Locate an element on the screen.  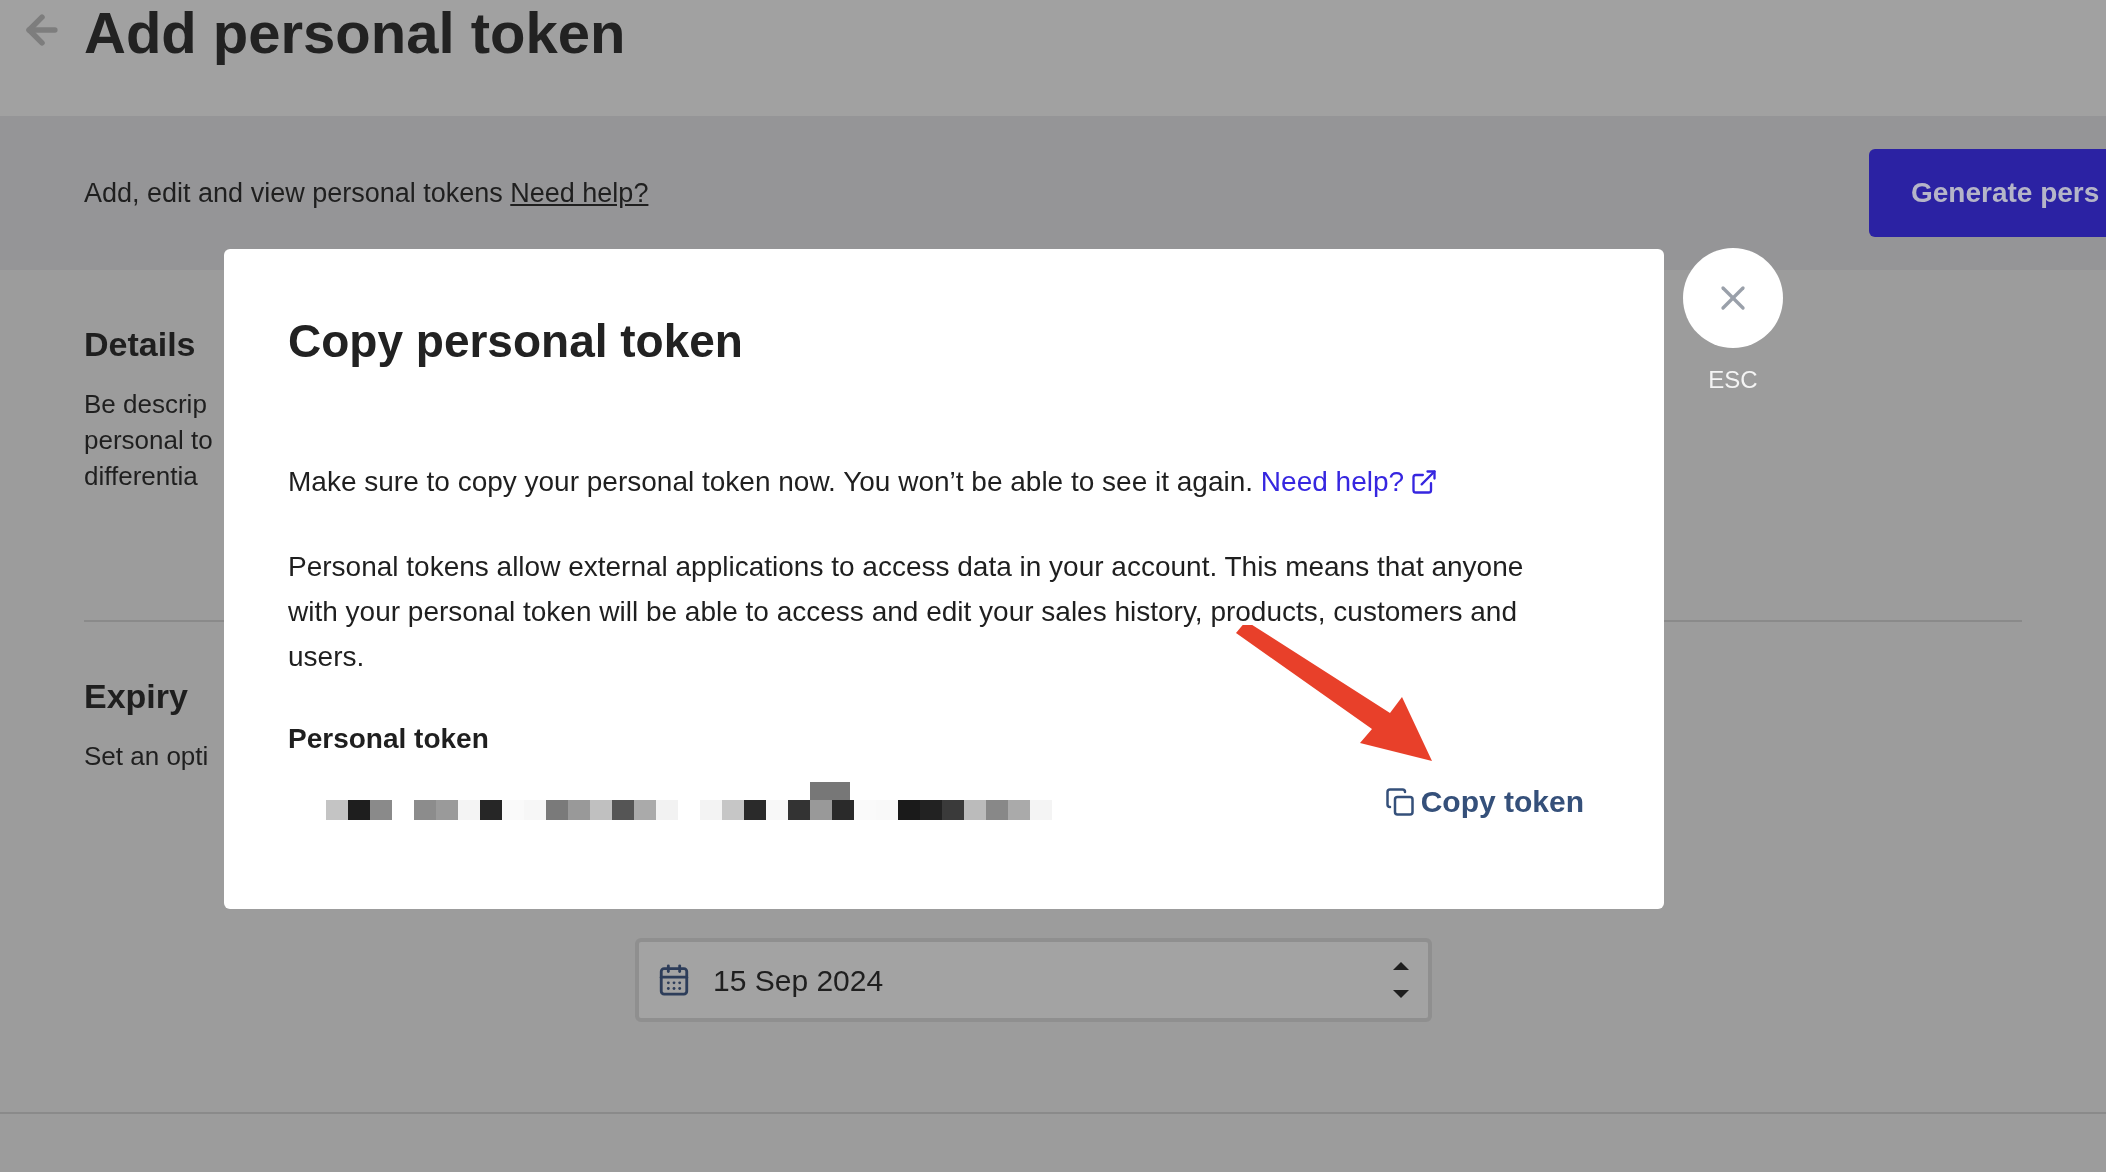
modal-title: Copy personal token is located at coordinates (516, 341).